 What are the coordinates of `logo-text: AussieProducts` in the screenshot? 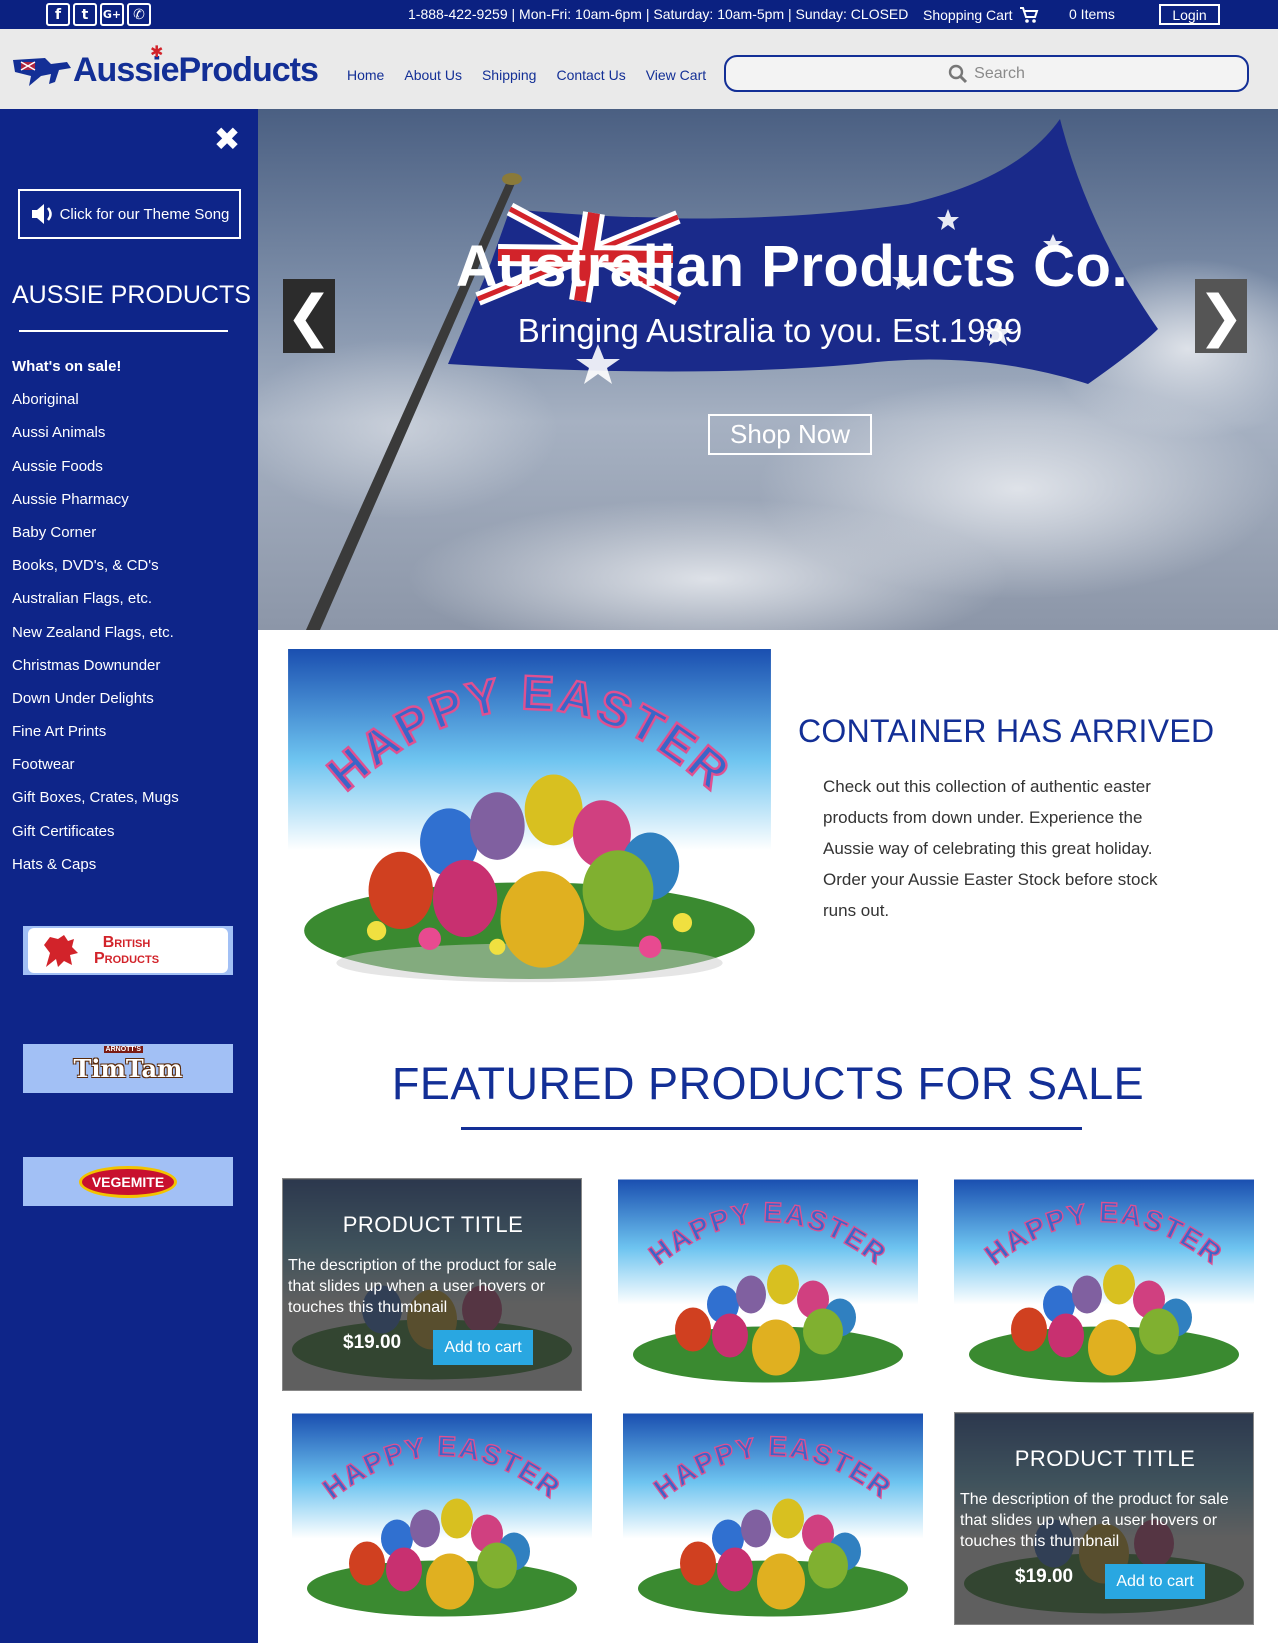 It's located at (196, 70).